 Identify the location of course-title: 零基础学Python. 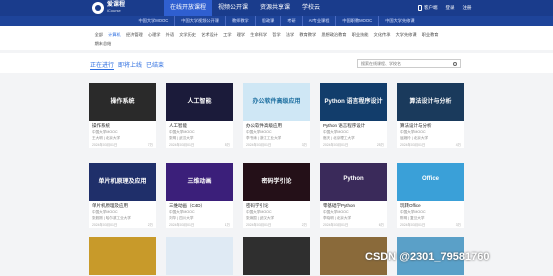
(353, 205).